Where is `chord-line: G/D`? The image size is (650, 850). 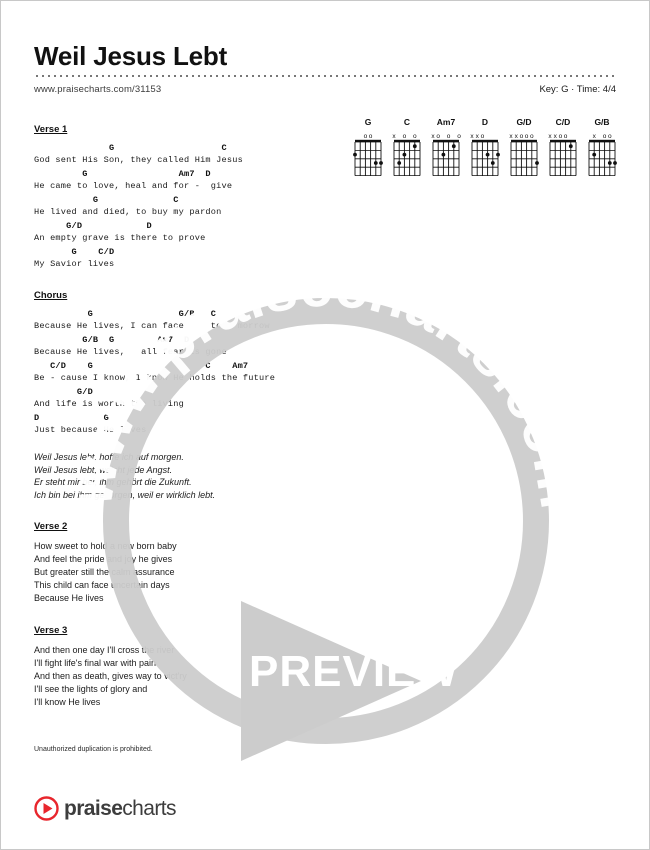 chord-line: G/D is located at coordinates (63, 392).